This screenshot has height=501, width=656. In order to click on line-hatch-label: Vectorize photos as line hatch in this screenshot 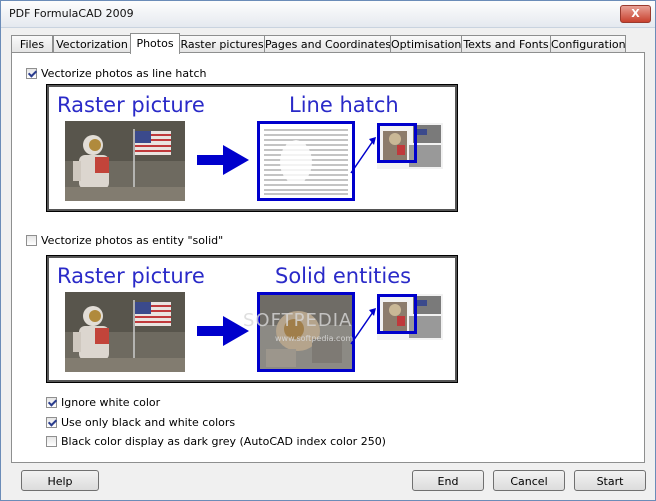, I will do `click(124, 73)`.